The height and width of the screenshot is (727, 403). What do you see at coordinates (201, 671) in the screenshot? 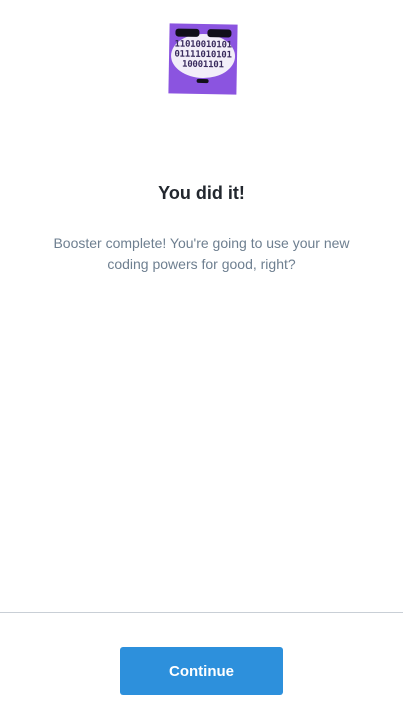
I see `continue-button: Continue` at bounding box center [201, 671].